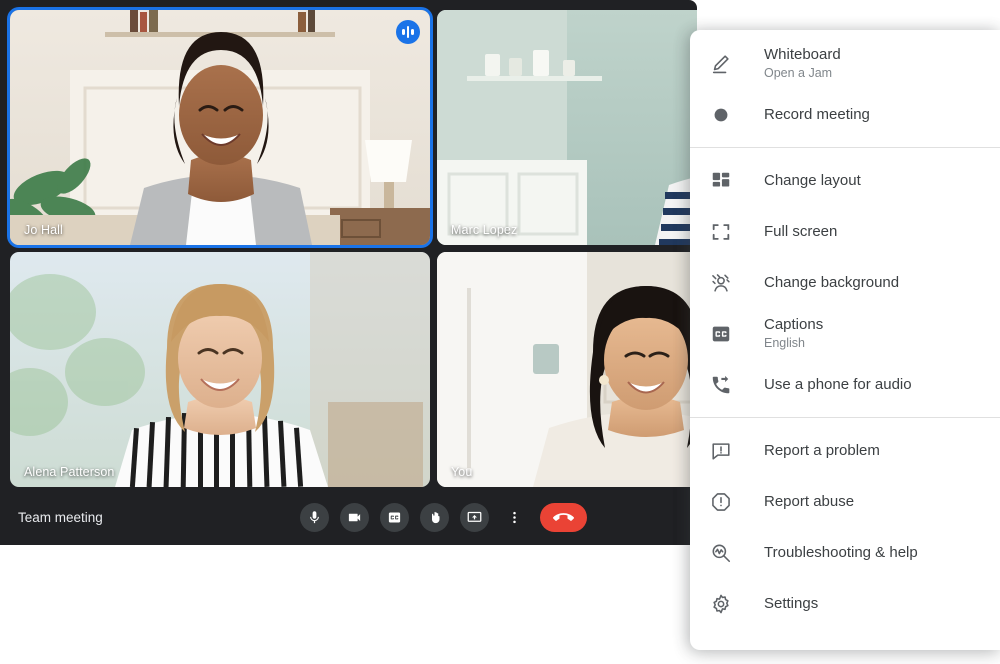 The width and height of the screenshot is (1000, 664). I want to click on menu-item-sublabel: English, so click(784, 343).